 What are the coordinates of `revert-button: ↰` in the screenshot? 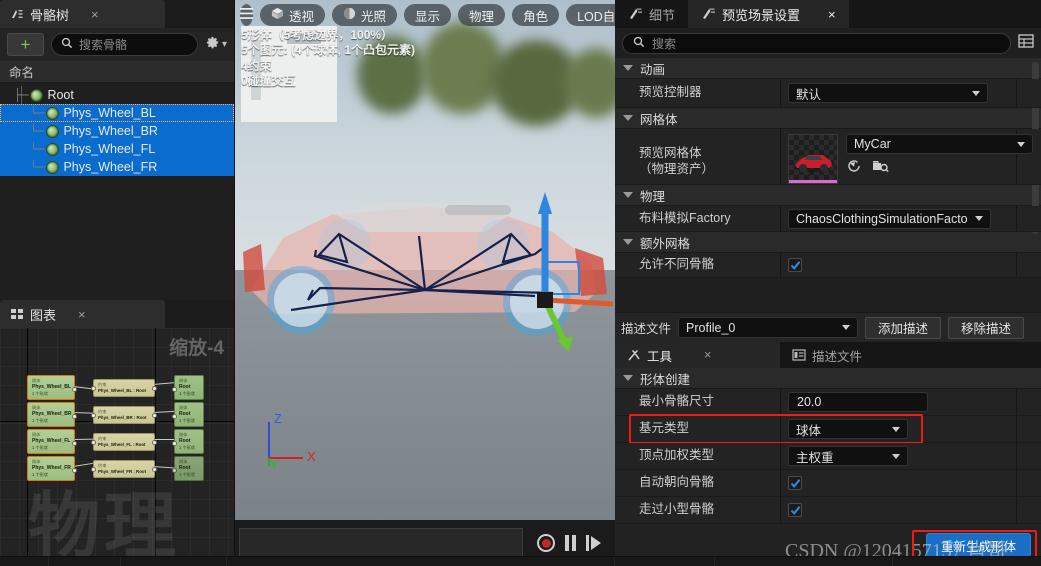 It's located at (1037, 157).